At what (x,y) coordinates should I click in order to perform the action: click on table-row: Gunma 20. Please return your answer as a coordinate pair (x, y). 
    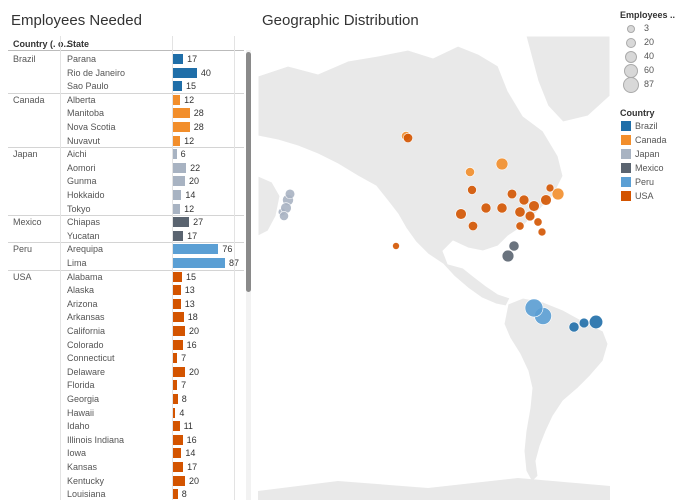
    Looking at the image, I should click on (126, 181).